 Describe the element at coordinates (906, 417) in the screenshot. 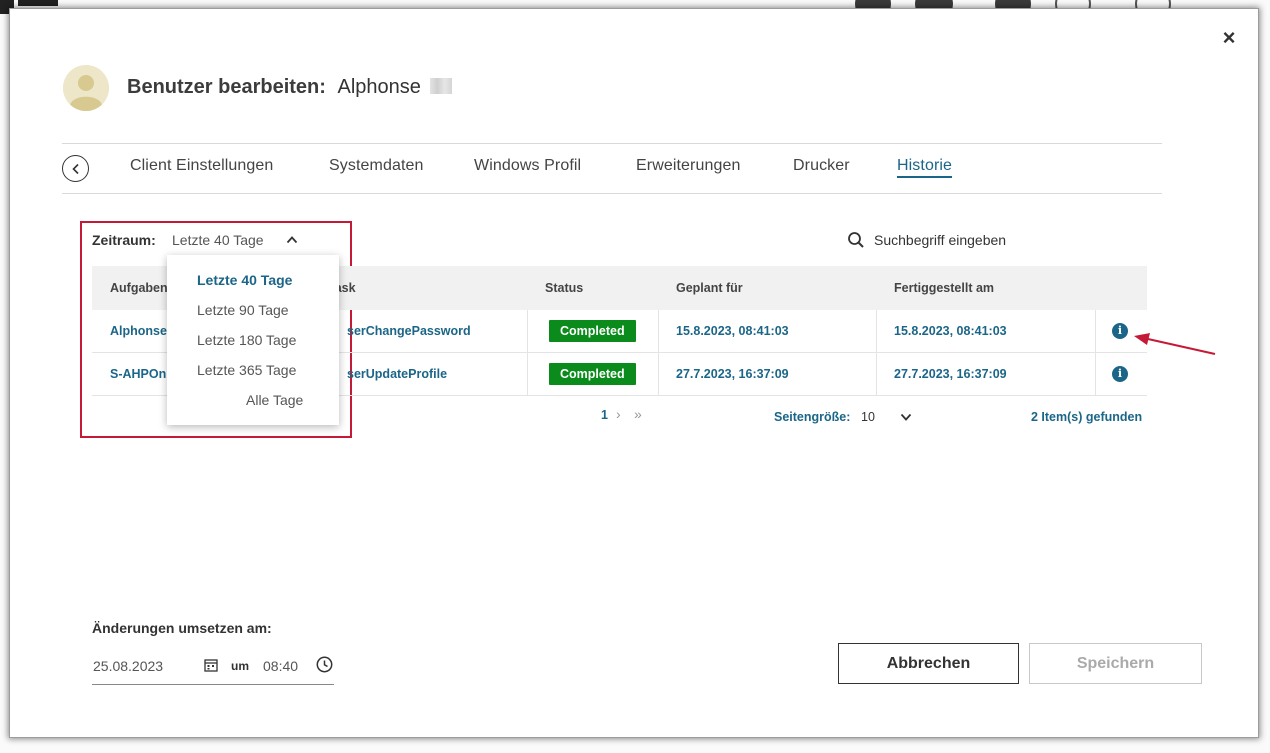

I see `chevron-down-icon` at that location.